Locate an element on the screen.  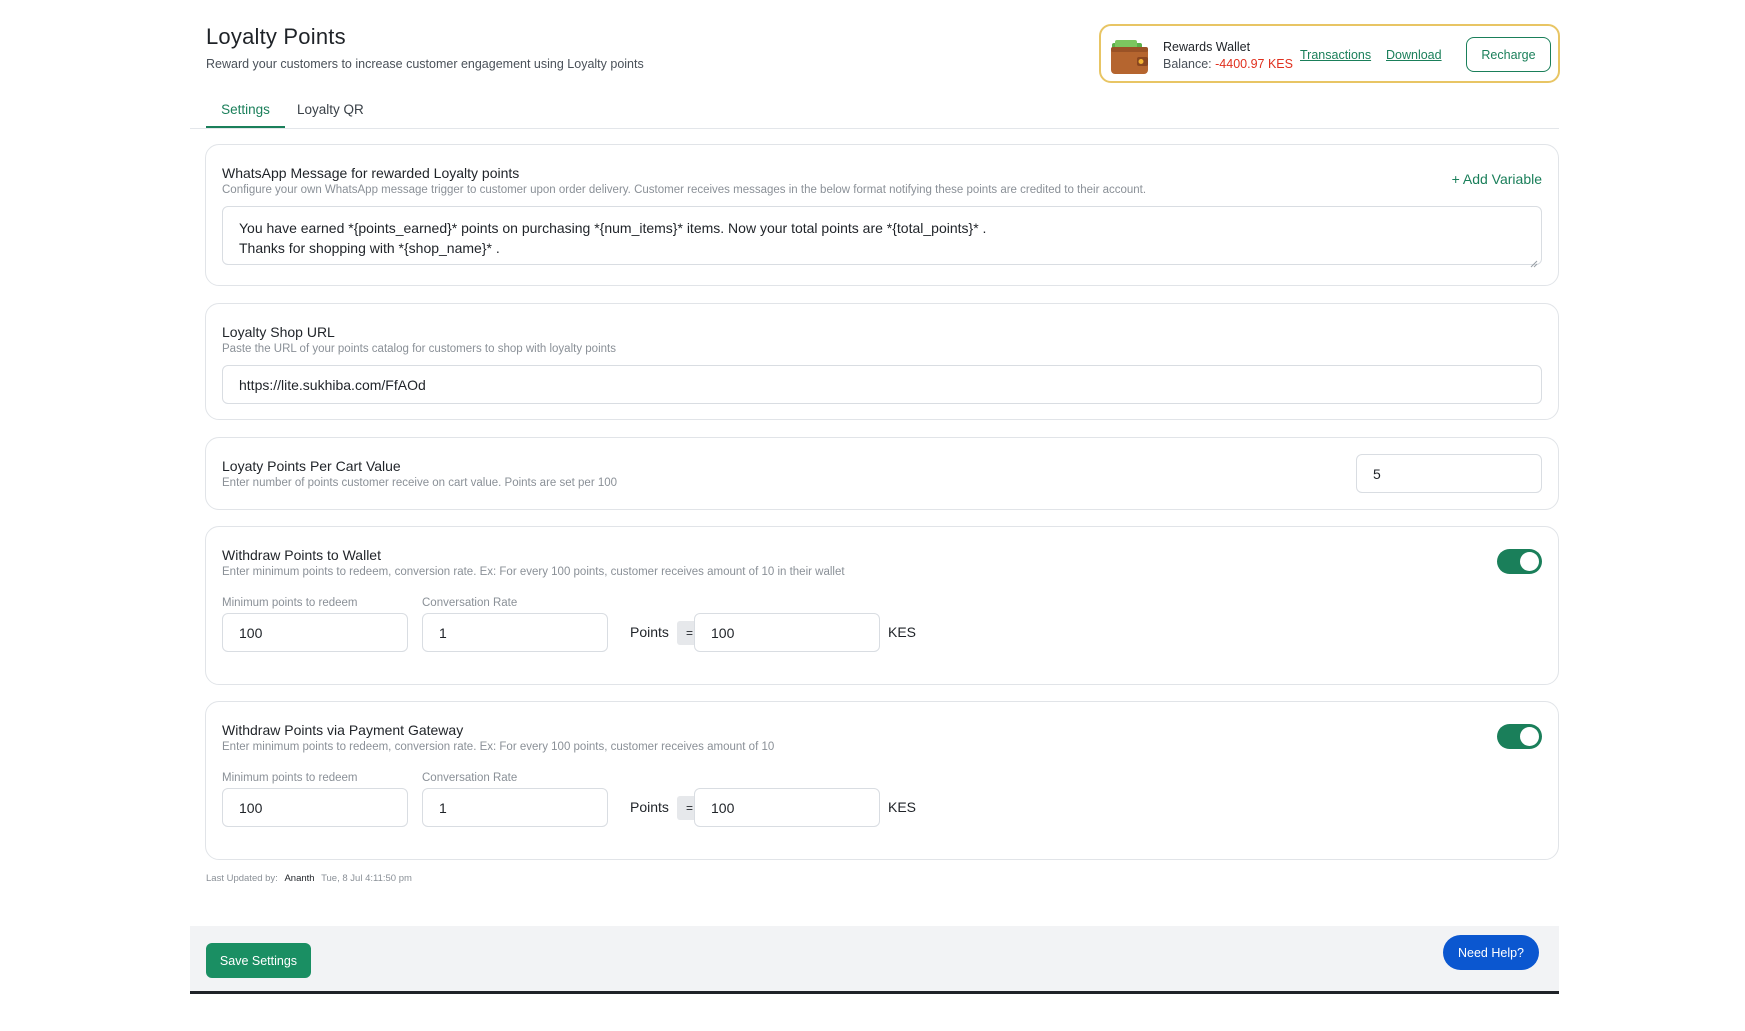
download-link: Download is located at coordinates (1414, 55).